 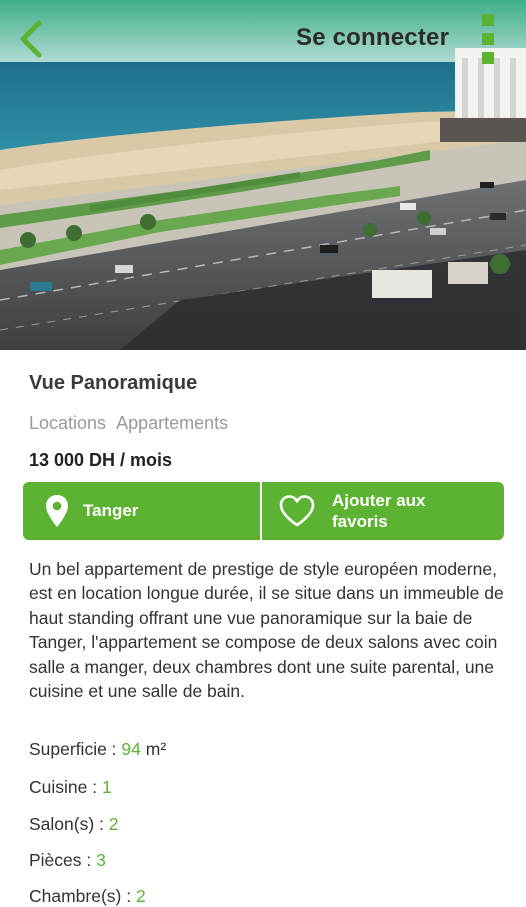 I want to click on spec-label: Cuisine :, so click(x=65, y=787).